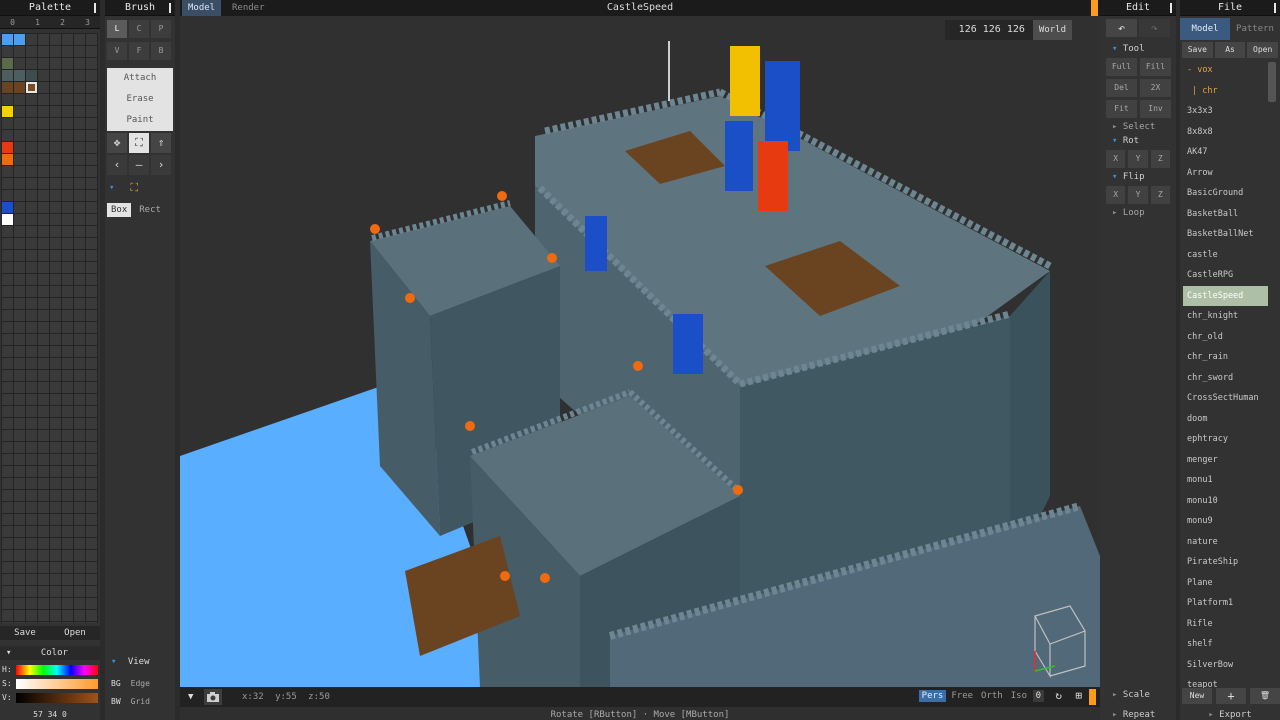 This screenshot has height=720, width=1280. What do you see at coordinates (1230, 521) in the screenshot?
I see `file-item: monu9` at bounding box center [1230, 521].